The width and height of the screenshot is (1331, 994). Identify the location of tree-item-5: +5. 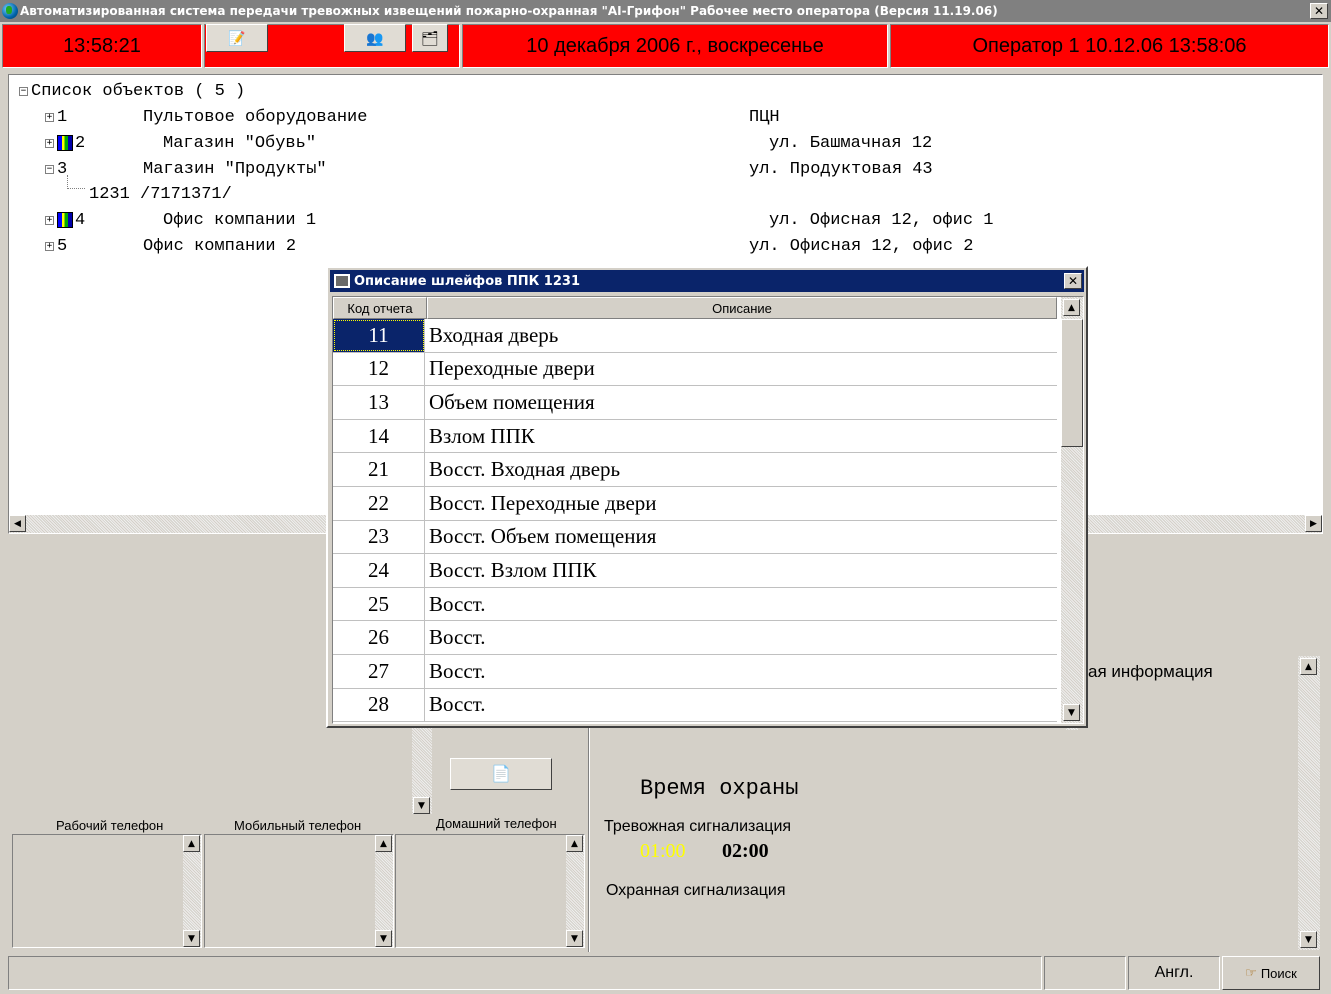
(56, 246).